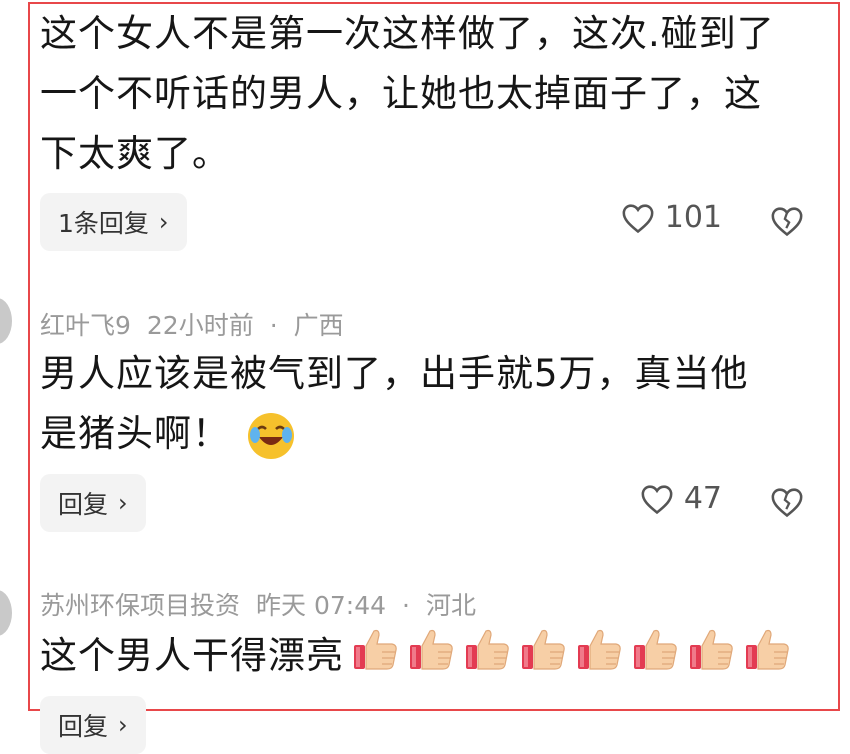  Describe the element at coordinates (394, 373) in the screenshot. I see `comment-text-line: 男人应该是被气到了，出手就5万，真当他` at that location.